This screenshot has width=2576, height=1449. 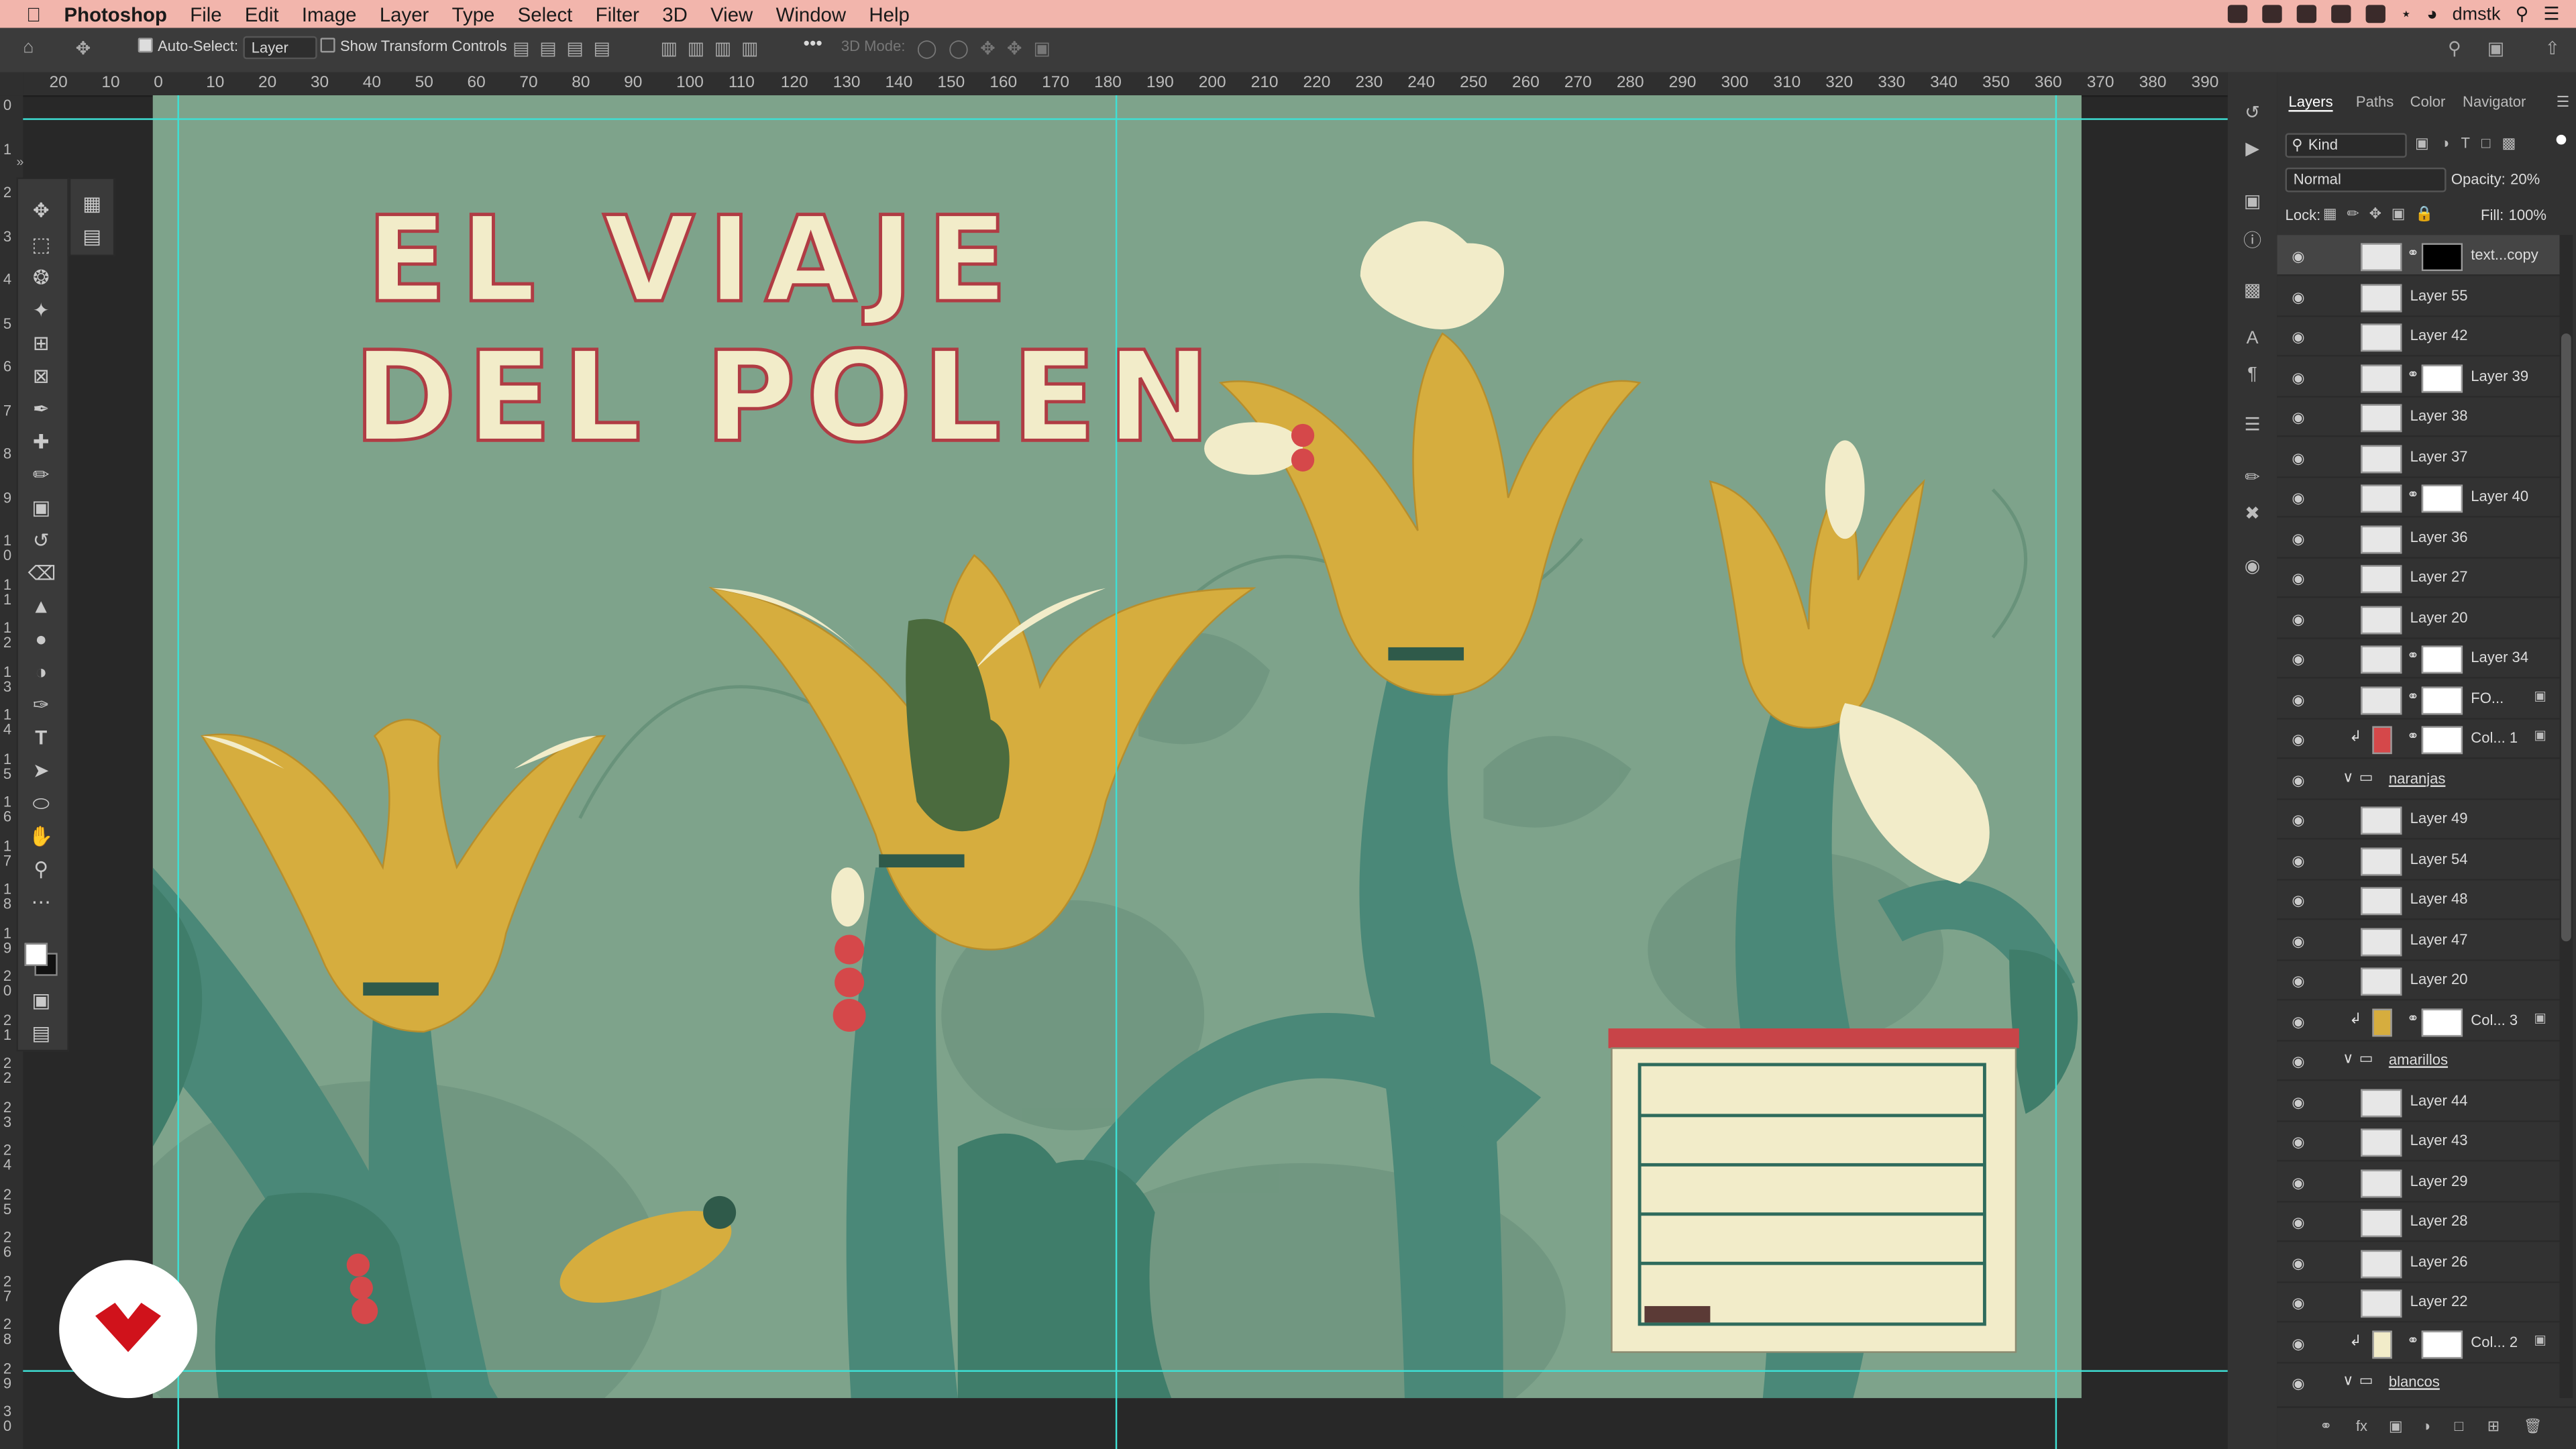 I want to click on layer-style-icon: fx, so click(x=2361, y=1425).